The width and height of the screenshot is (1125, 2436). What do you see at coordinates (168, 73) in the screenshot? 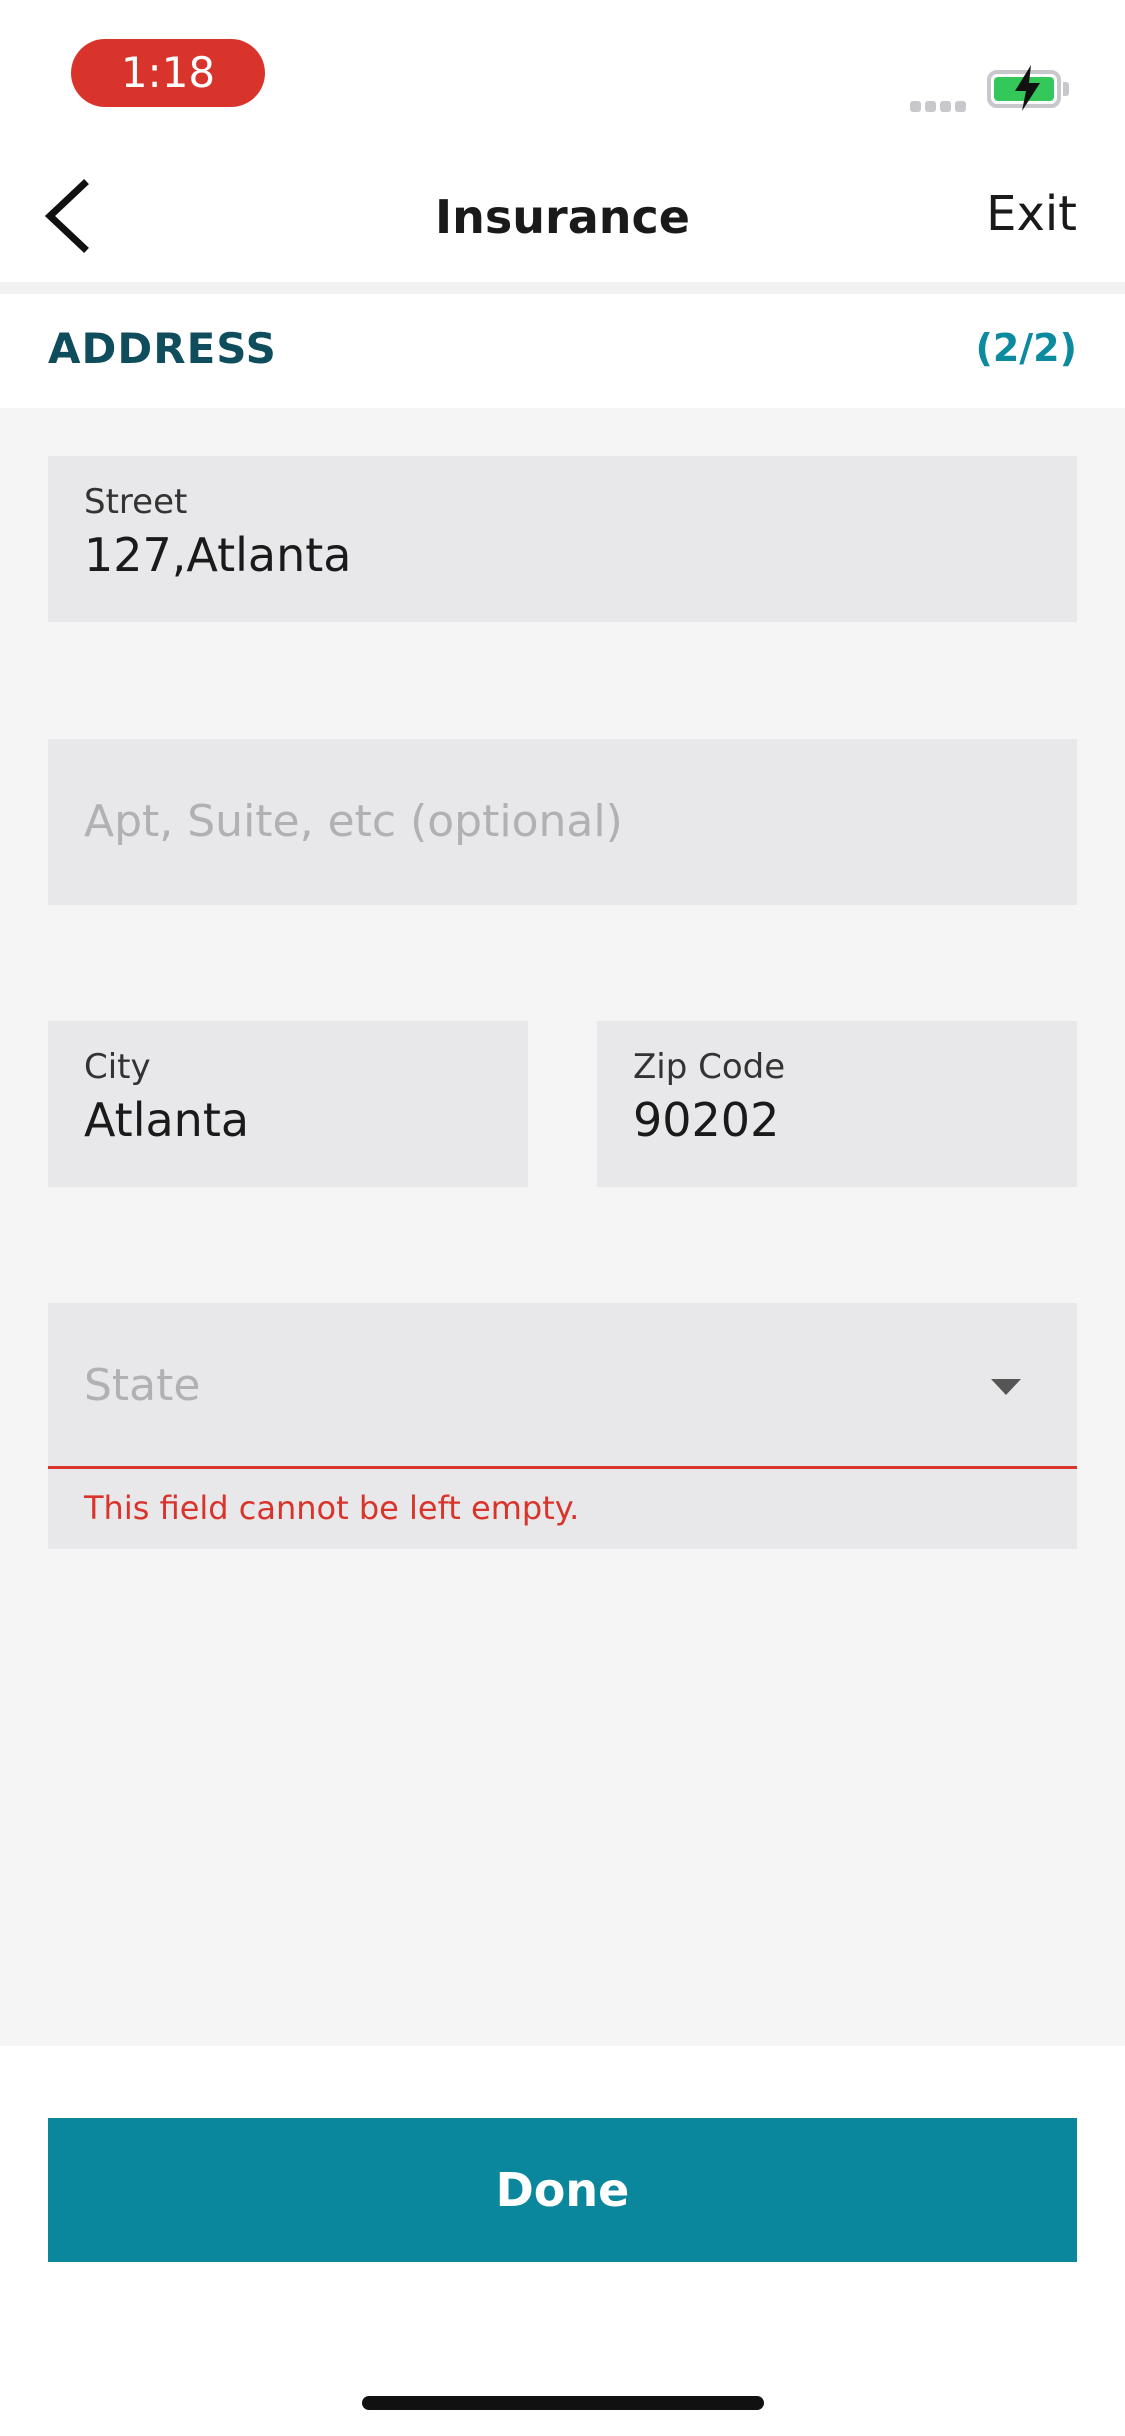
I see `status-time: 1:18` at bounding box center [168, 73].